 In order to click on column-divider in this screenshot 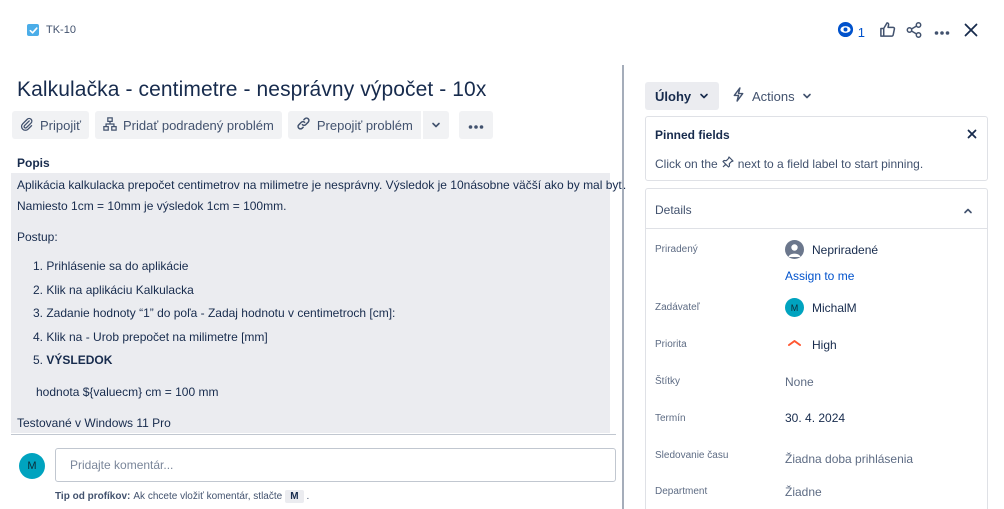, I will do `click(623, 287)`.